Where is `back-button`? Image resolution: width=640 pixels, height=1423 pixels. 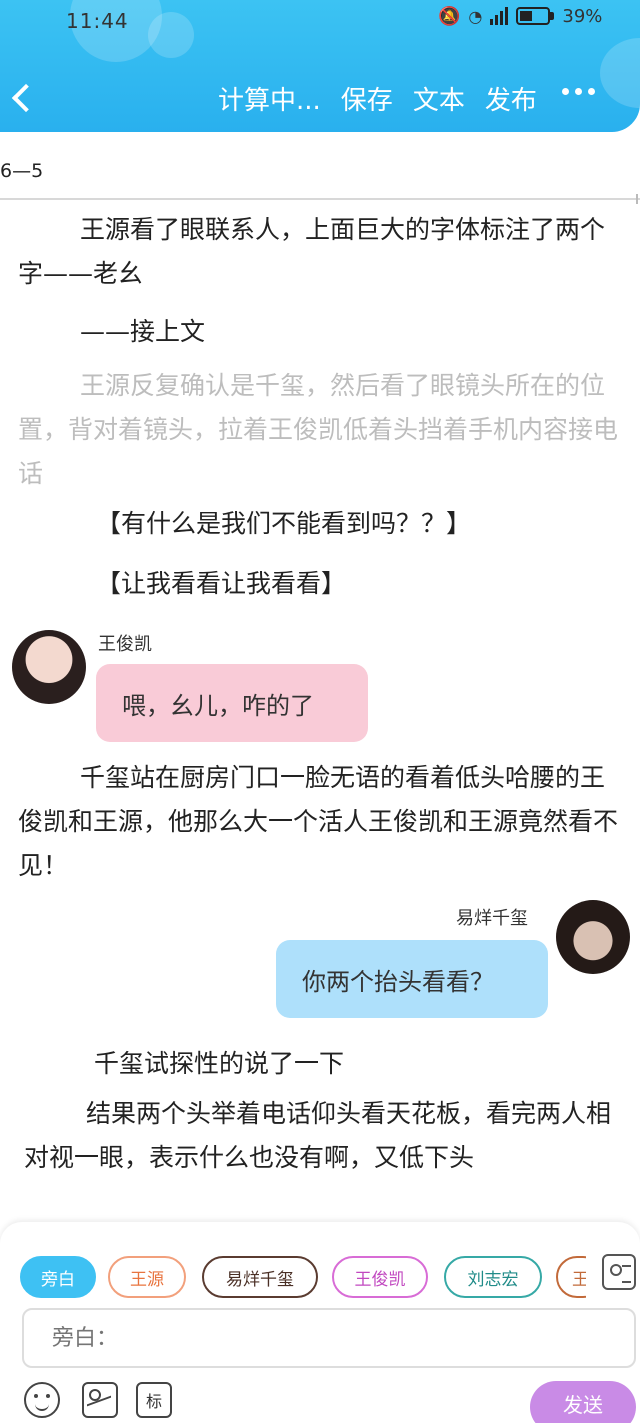 back-button is located at coordinates (23, 99).